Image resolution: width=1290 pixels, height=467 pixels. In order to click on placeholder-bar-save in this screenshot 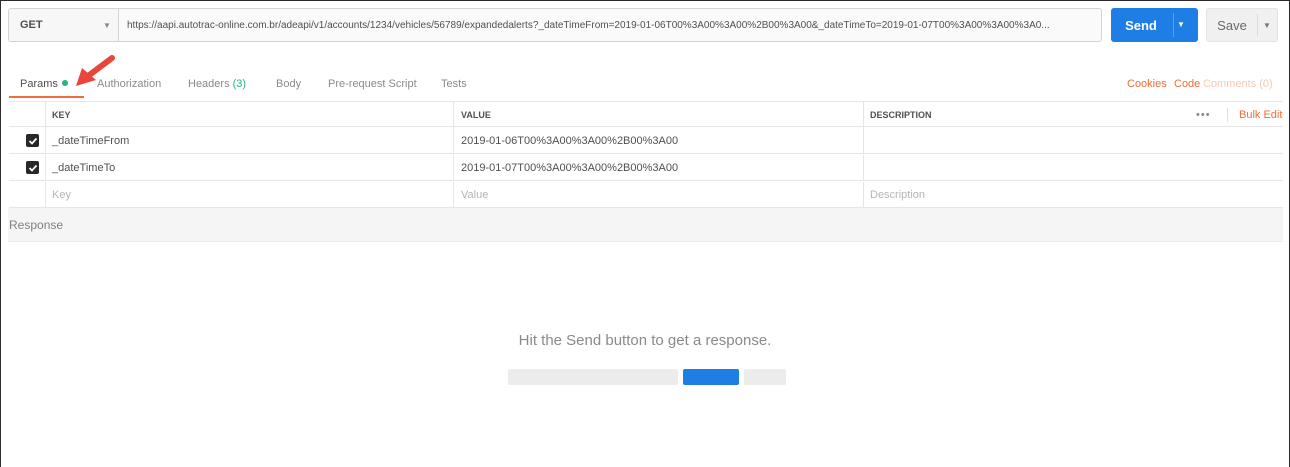, I will do `click(765, 377)`.